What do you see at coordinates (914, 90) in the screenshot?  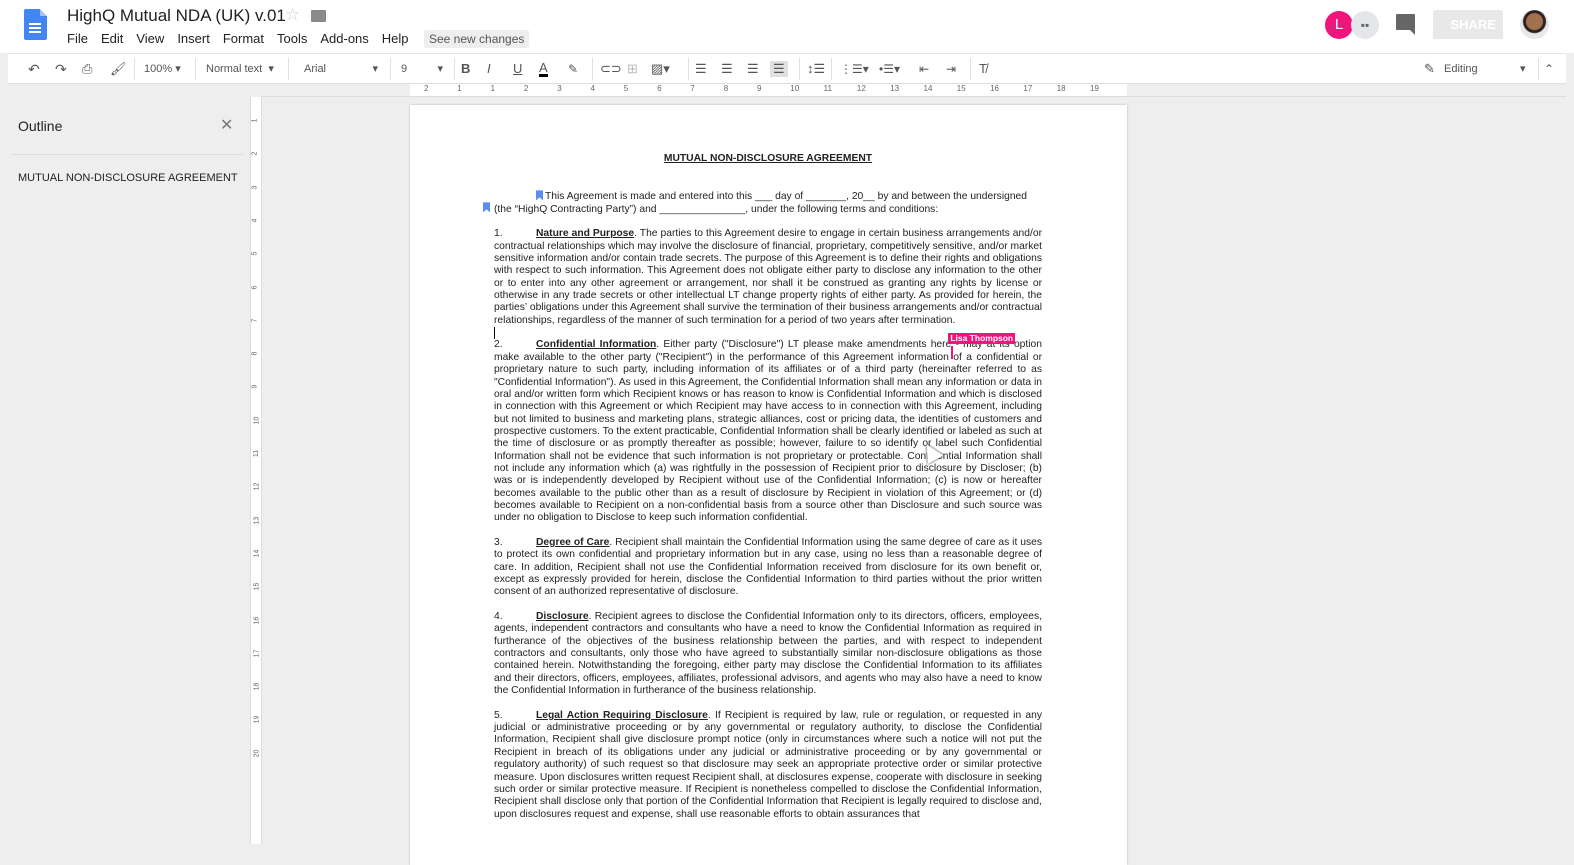 I see `horizontal-ruler: 2 1 1 2 3 4 5 6 7 8 9 10 11 12 13 14 15 16 17 18 19` at bounding box center [914, 90].